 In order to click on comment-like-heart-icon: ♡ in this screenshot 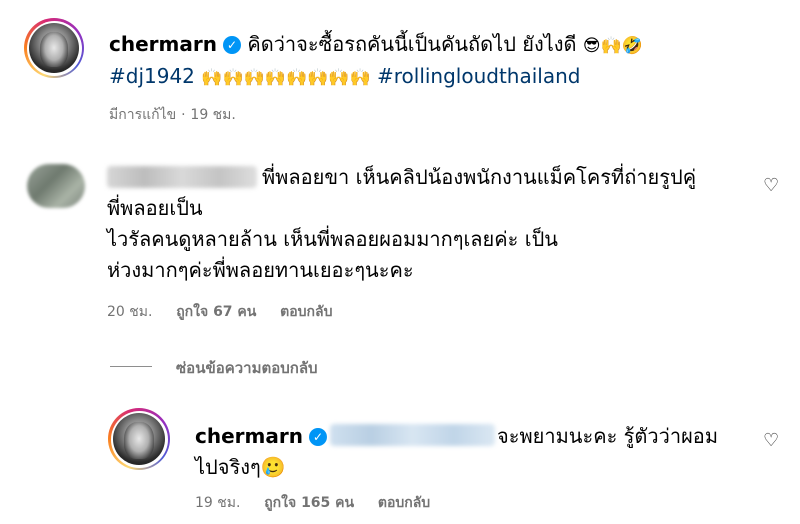, I will do `click(771, 185)`.